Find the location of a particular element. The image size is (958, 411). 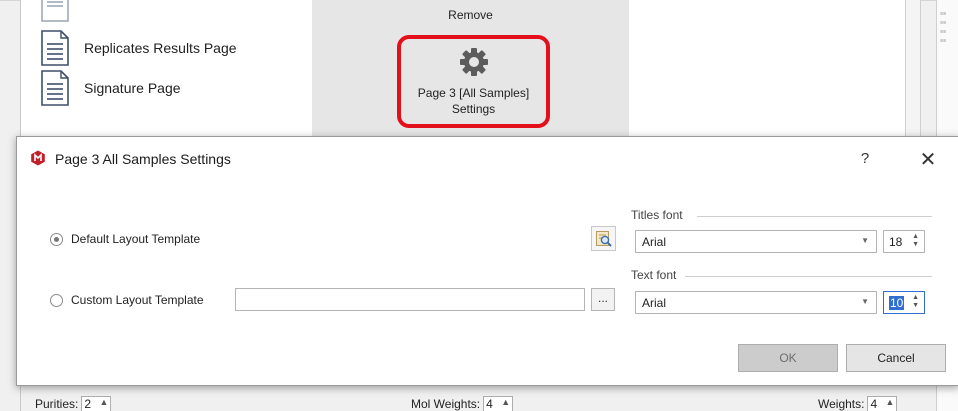

default-layout-option: Default Layout Template is located at coordinates (125, 239).